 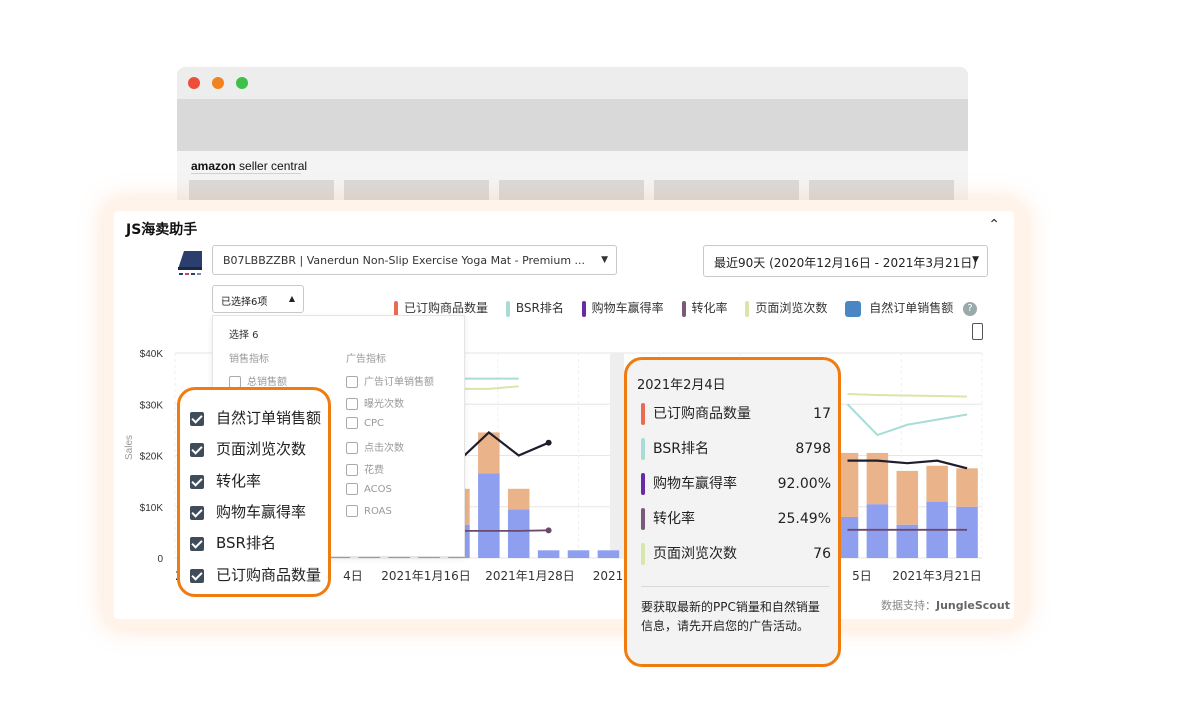 I want to click on option-label: 广告订单销售额, so click(x=399, y=382).